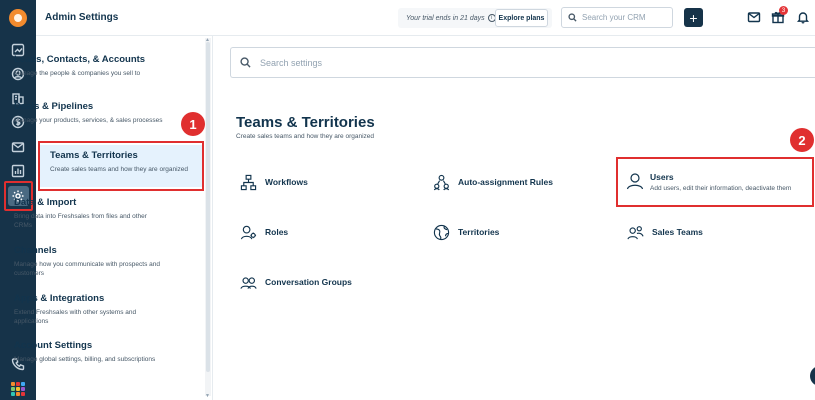 Image resolution: width=815 pixels, height=400 pixels. What do you see at coordinates (207, 396) in the screenshot?
I see `scroll-down-arrow: ▼` at bounding box center [207, 396].